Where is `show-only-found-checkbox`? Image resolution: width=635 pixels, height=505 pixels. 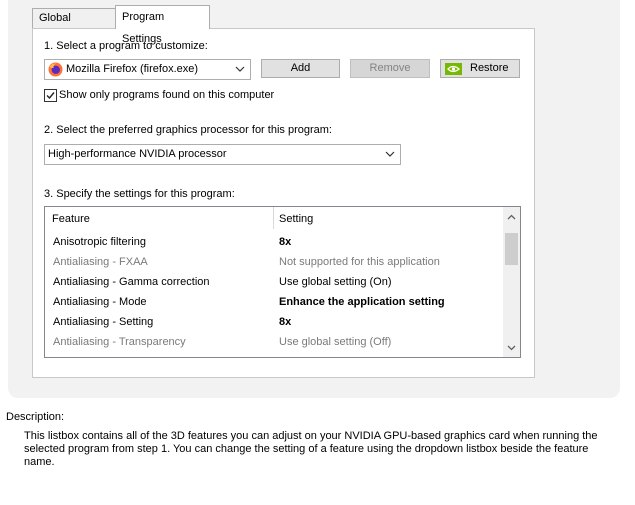 show-only-found-checkbox is located at coordinates (50, 95).